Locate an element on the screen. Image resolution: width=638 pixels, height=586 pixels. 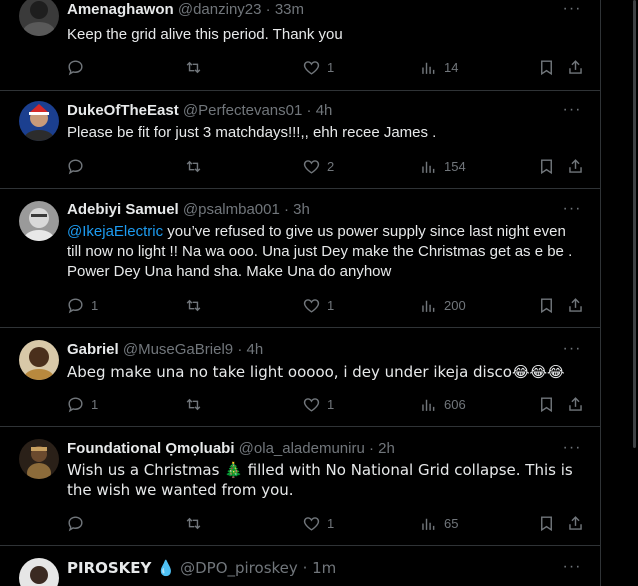
author-handle: @ola_alademuniru is located at coordinates (302, 448).